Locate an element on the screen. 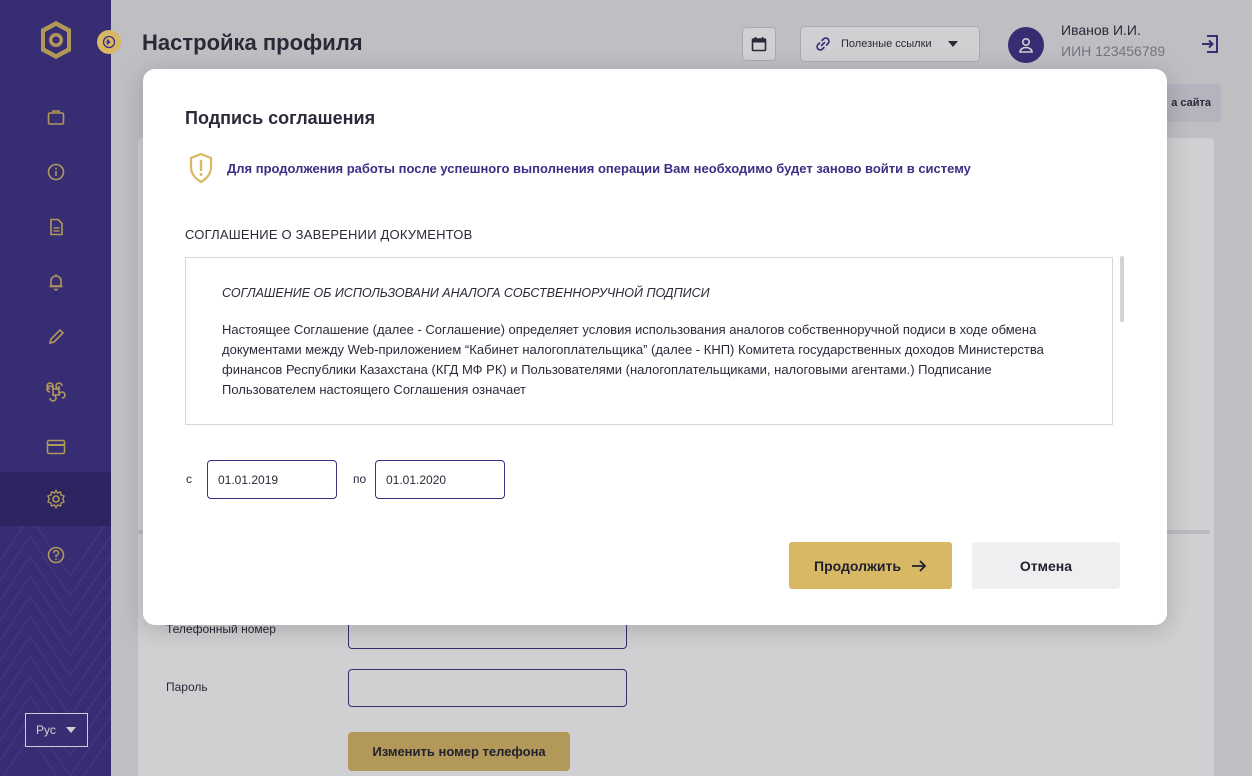  date-to-value: 01.01.2020 is located at coordinates (416, 479).